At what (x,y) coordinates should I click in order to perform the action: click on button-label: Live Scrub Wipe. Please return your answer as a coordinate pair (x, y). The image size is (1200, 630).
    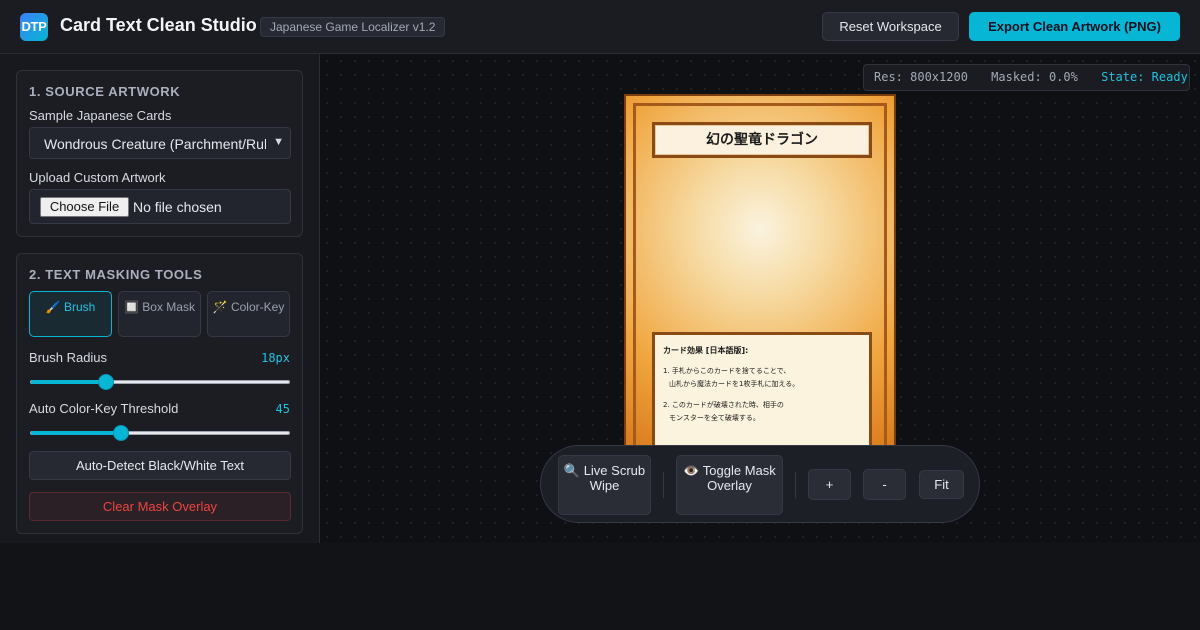
    Looking at the image, I should click on (614, 478).